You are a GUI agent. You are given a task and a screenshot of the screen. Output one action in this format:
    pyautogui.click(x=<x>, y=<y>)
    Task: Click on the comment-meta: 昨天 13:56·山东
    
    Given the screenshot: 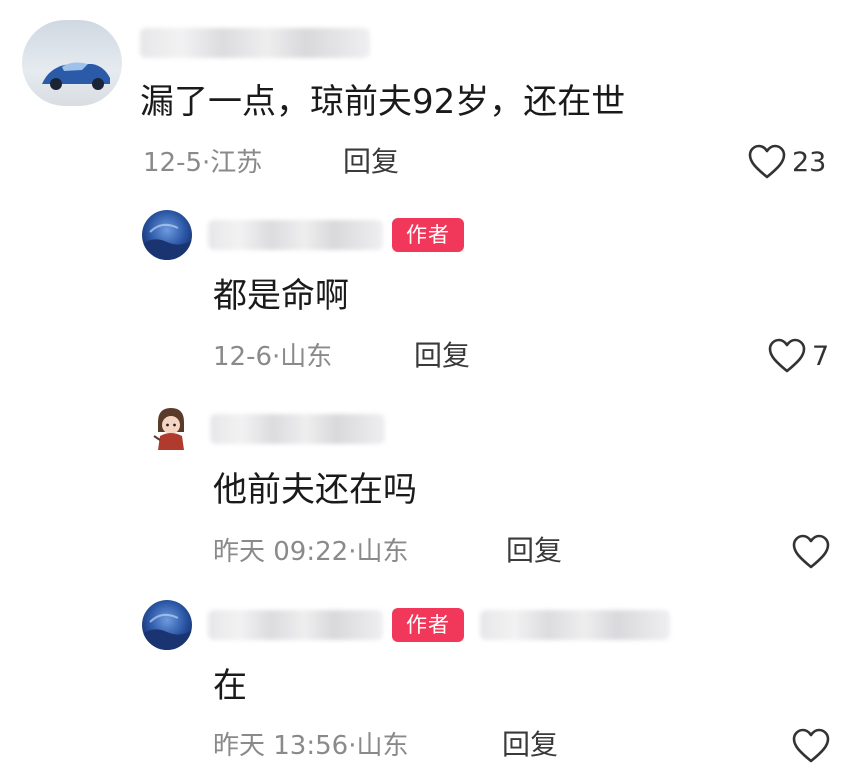 What is the action you would take?
    pyautogui.click(x=310, y=746)
    